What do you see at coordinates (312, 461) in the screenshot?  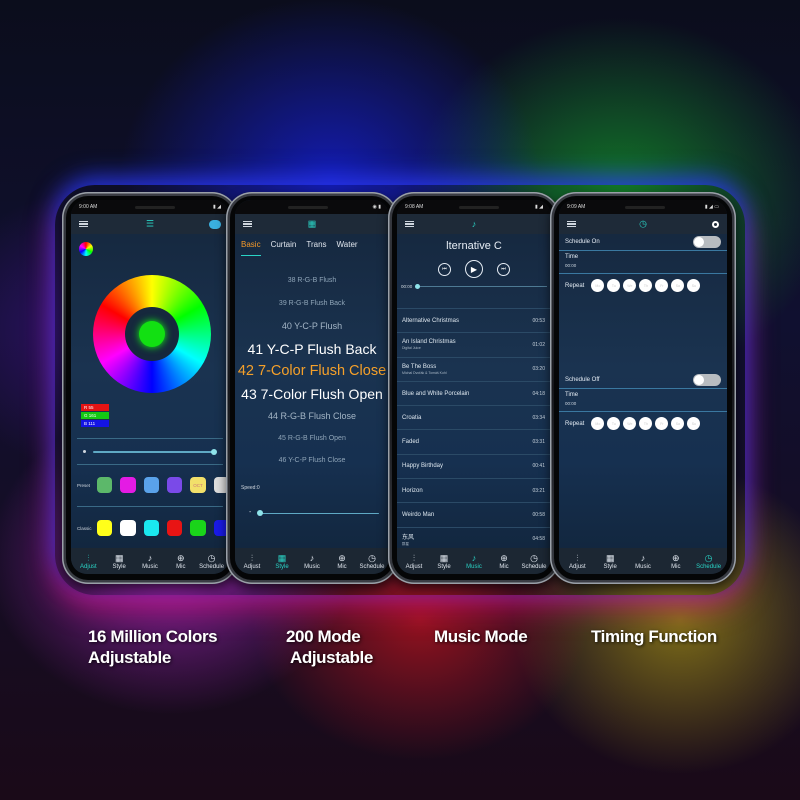 I see `mode-option: 46 Y-C-P Flush Close` at bounding box center [312, 461].